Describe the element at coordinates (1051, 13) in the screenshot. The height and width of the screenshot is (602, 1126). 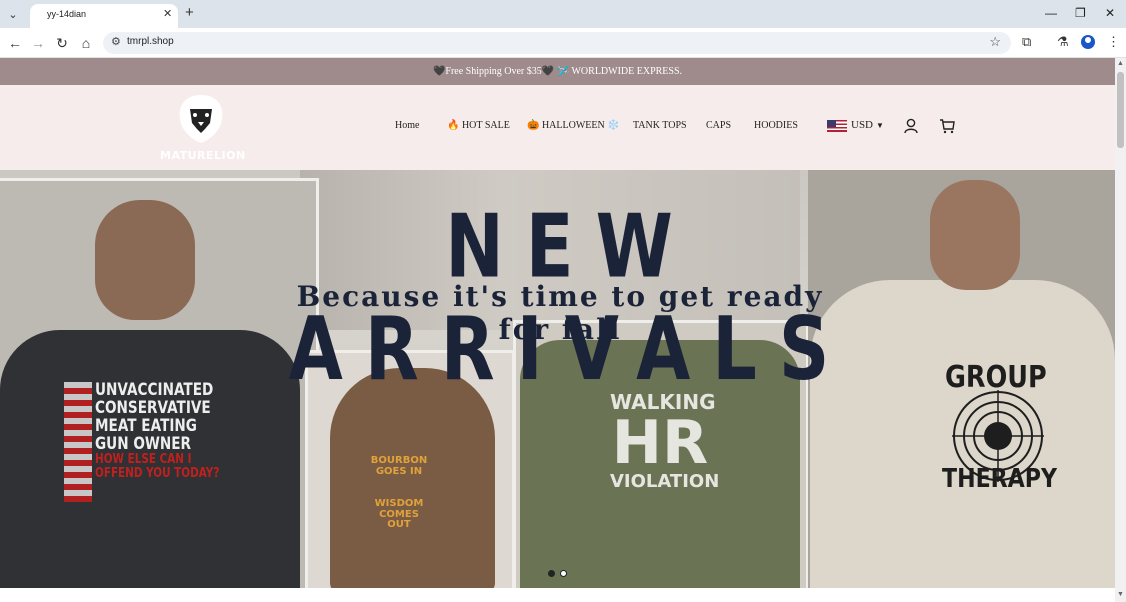
I see `minimize-icon: —` at that location.